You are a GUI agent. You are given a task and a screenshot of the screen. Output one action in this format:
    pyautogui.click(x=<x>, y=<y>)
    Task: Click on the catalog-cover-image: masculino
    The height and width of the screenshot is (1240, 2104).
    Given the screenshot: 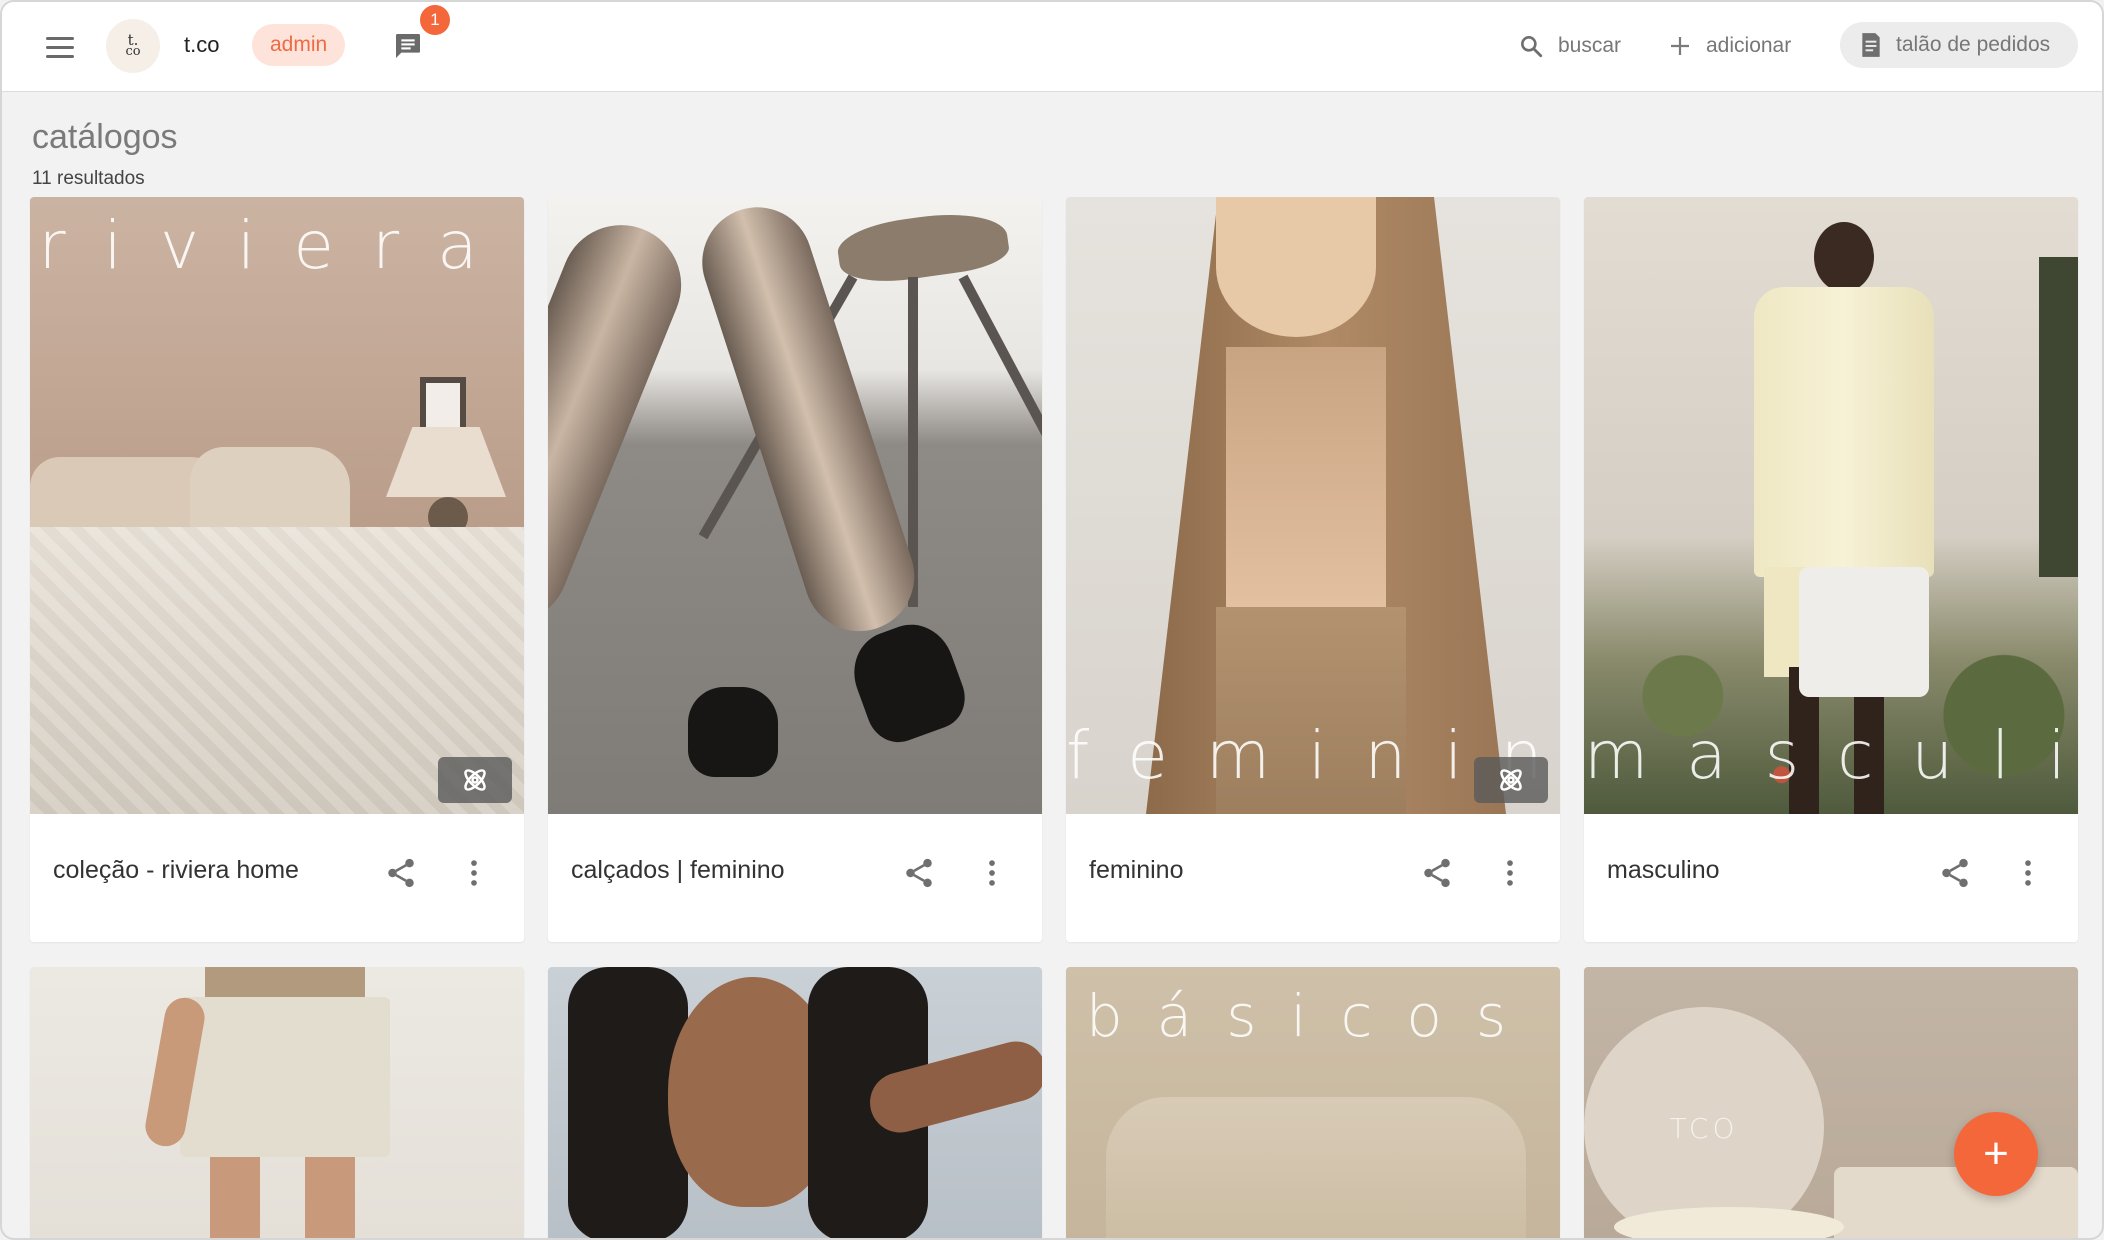 What is the action you would take?
    pyautogui.click(x=1831, y=505)
    